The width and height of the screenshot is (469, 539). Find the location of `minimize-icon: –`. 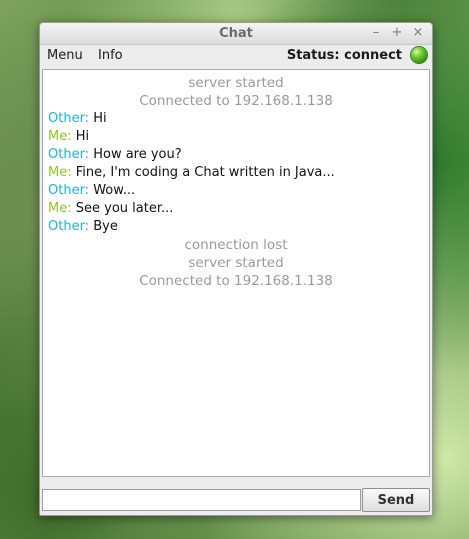

minimize-icon: – is located at coordinates (376, 32).